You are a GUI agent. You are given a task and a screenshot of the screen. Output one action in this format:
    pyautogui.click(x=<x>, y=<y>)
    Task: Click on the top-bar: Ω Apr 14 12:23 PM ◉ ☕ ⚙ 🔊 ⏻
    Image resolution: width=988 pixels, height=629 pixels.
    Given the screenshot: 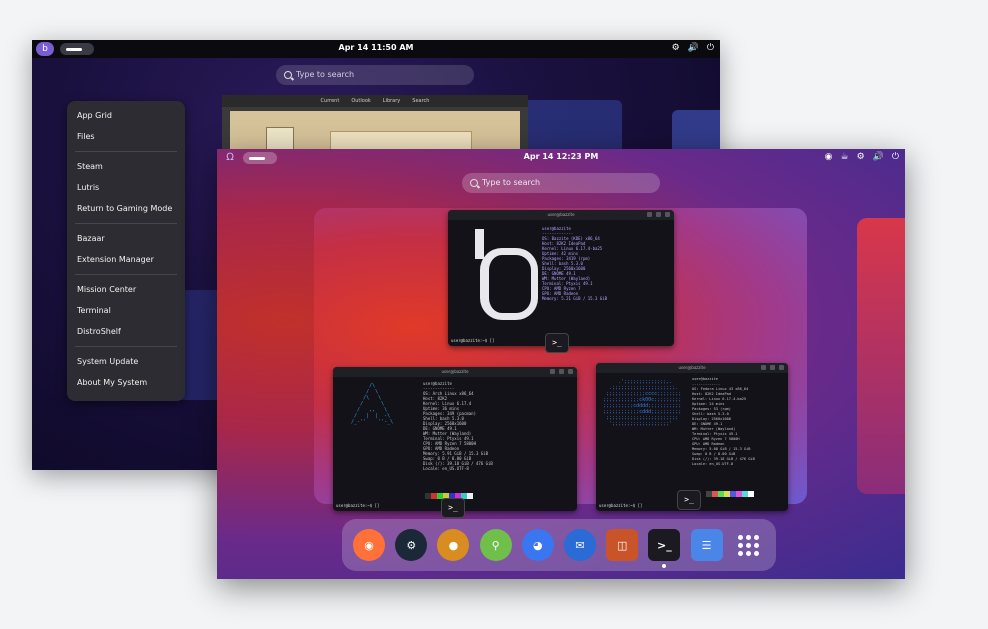 What is the action you would take?
    pyautogui.click(x=561, y=158)
    